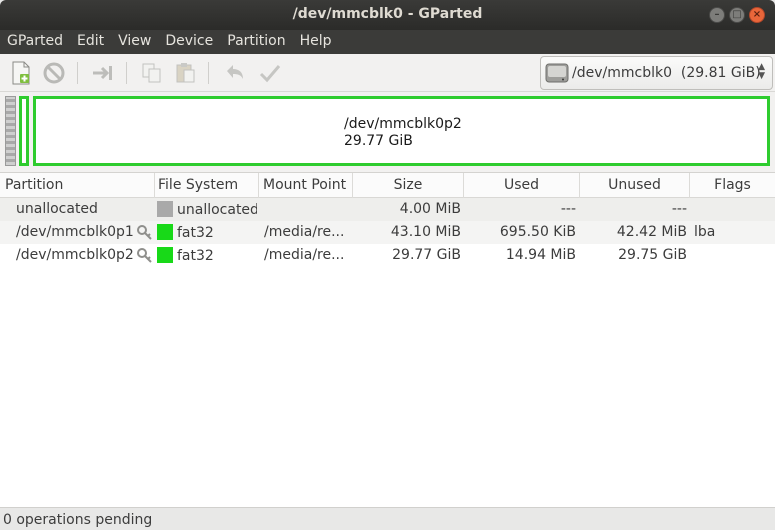 The image size is (775, 530). Describe the element at coordinates (720, 73) in the screenshot. I see `device-size: (29.81 GiB)` at that location.